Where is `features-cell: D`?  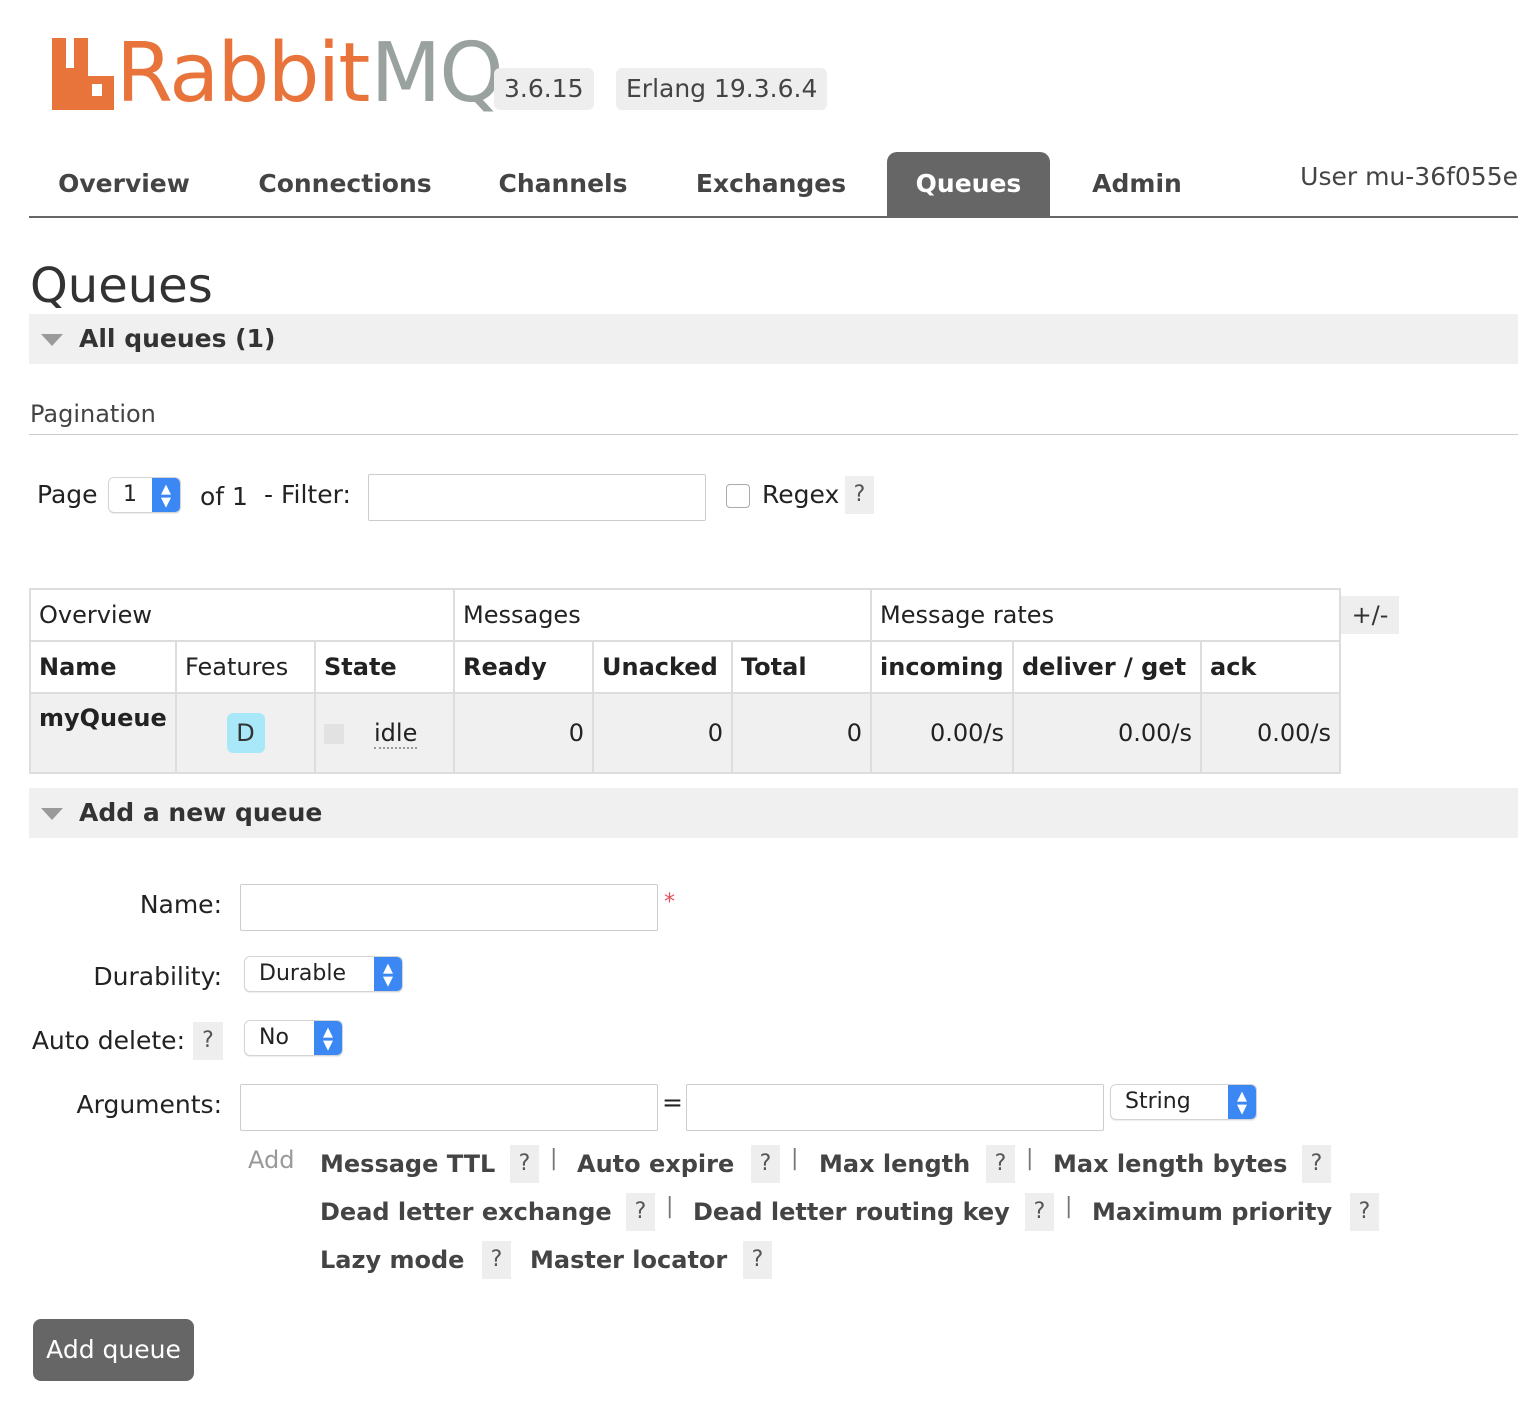
features-cell: D is located at coordinates (245, 733).